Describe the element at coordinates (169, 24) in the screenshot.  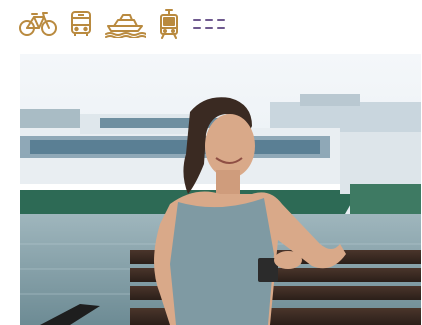
I see `tram-icon` at that location.